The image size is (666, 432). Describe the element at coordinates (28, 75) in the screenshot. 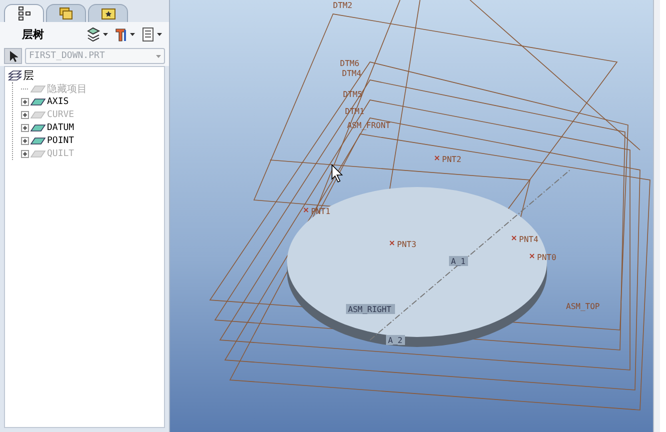

I see `tree-node: 层` at that location.